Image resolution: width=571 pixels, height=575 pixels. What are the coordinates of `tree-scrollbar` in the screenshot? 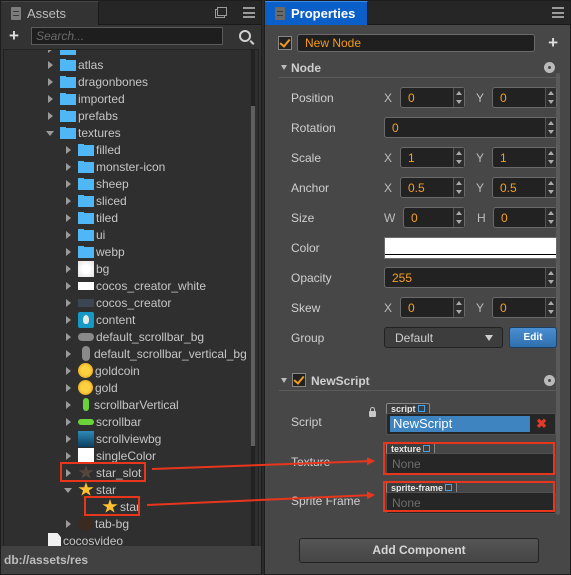 It's located at (253, 298).